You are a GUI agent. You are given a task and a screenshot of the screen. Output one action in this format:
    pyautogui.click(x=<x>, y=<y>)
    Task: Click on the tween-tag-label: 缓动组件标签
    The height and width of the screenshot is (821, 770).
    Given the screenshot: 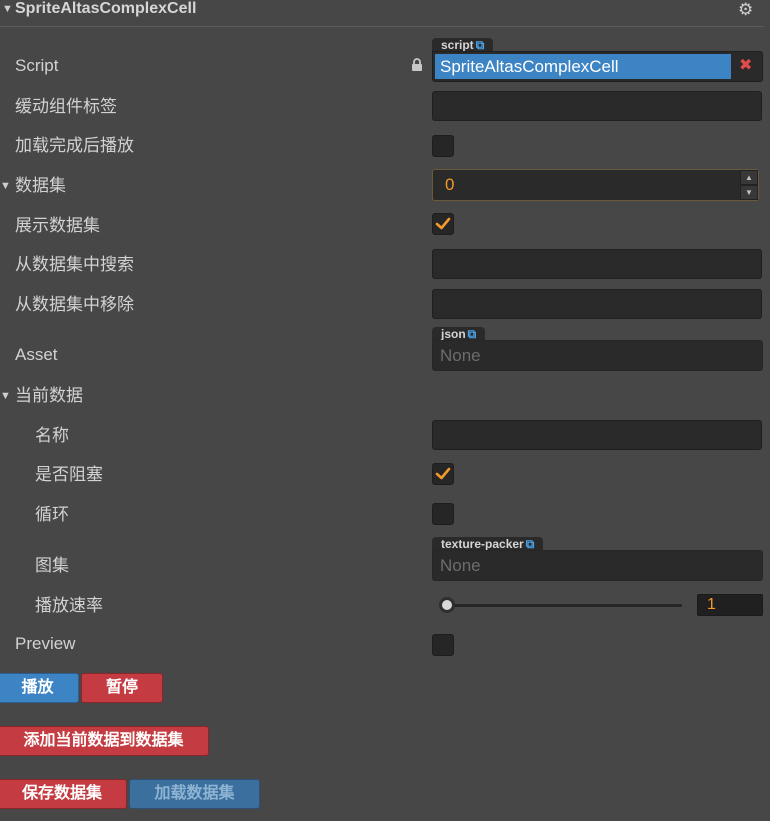 What is the action you would take?
    pyautogui.click(x=66, y=106)
    